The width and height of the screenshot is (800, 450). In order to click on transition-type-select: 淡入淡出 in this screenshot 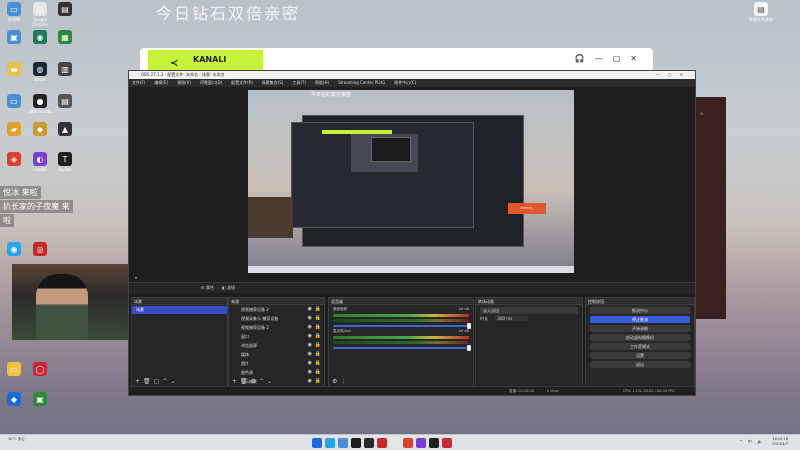, I will do `click(529, 310)`.